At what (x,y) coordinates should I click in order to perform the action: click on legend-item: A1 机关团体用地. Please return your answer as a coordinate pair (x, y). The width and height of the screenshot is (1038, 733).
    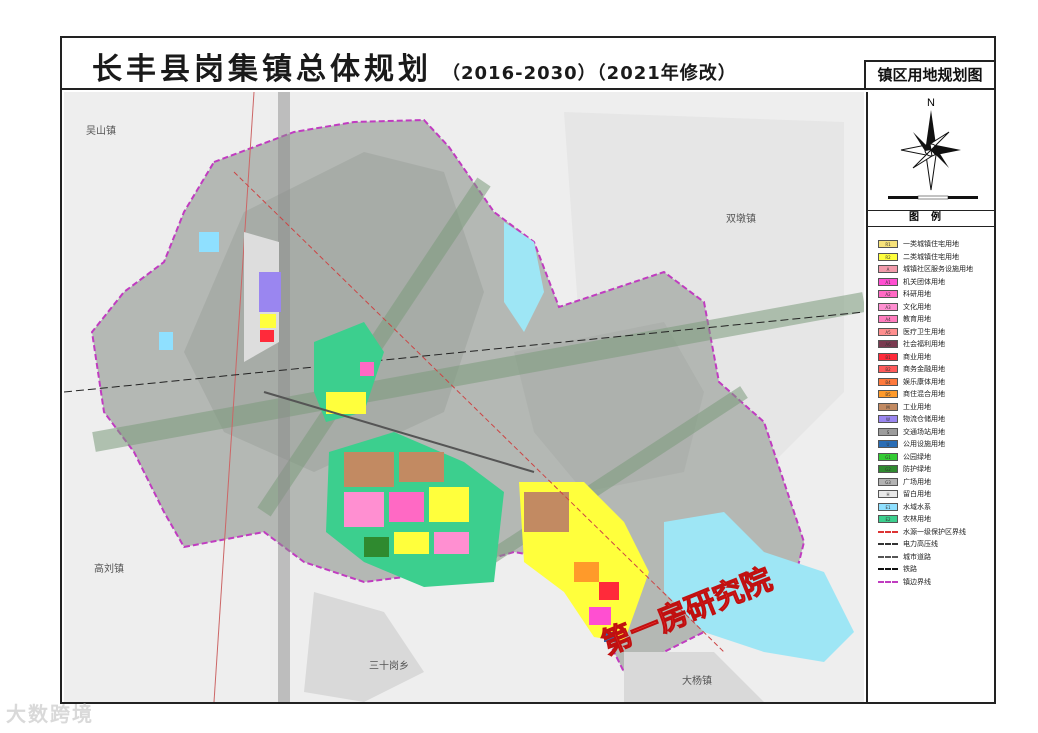
    Looking at the image, I should click on (935, 282).